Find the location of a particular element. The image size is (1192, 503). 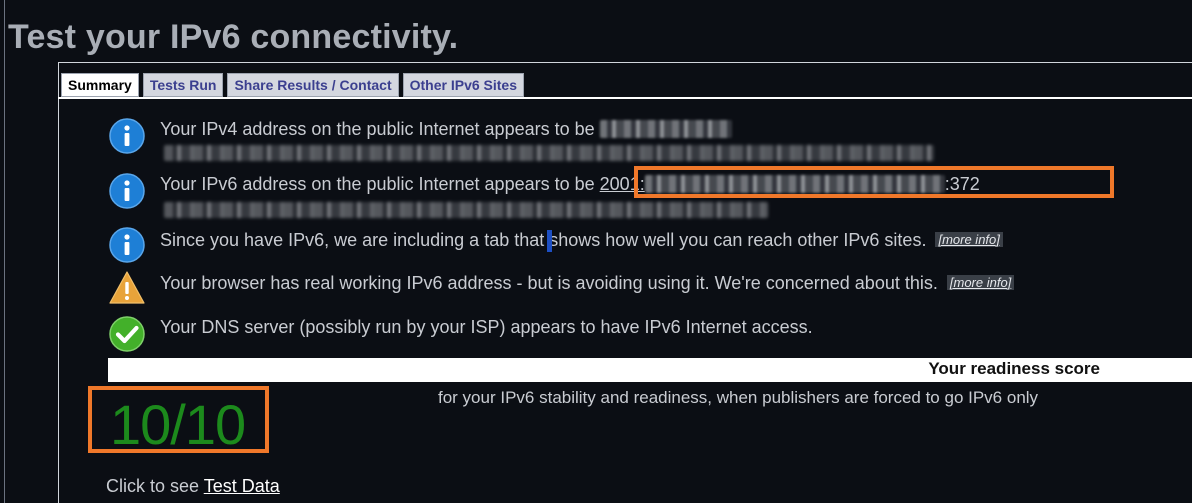

redacted-ipv4 is located at coordinates (665, 129).